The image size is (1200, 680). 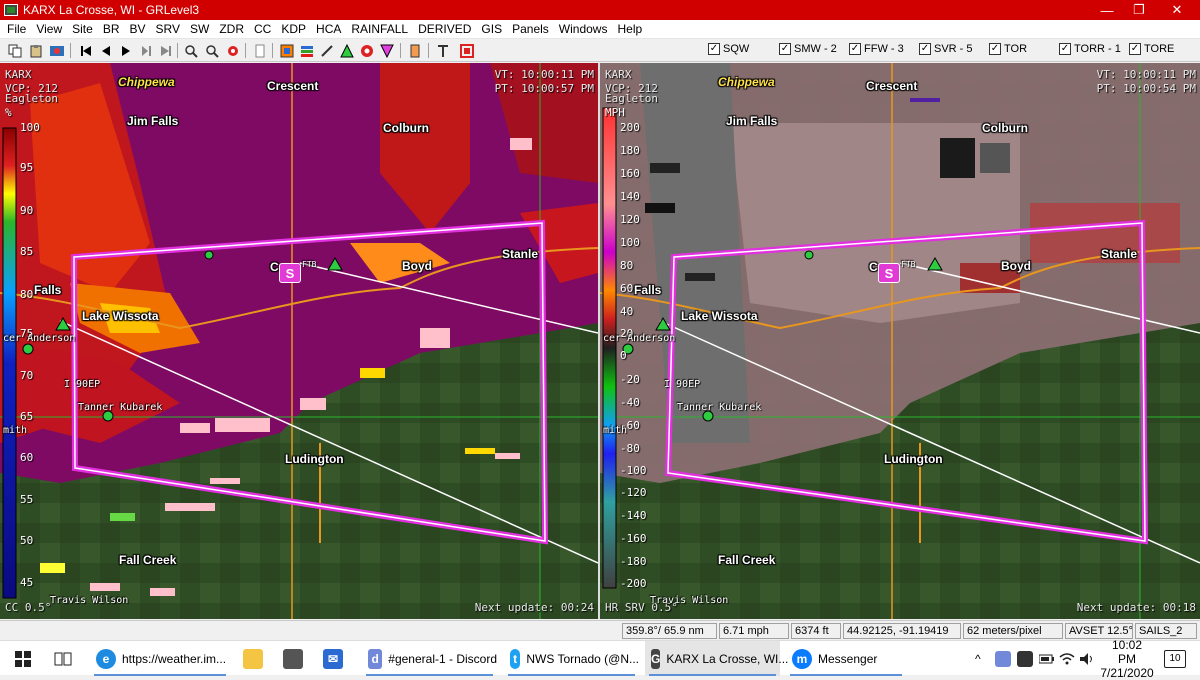 I want to click on notification-center-button: 10, so click(x=1175, y=658).